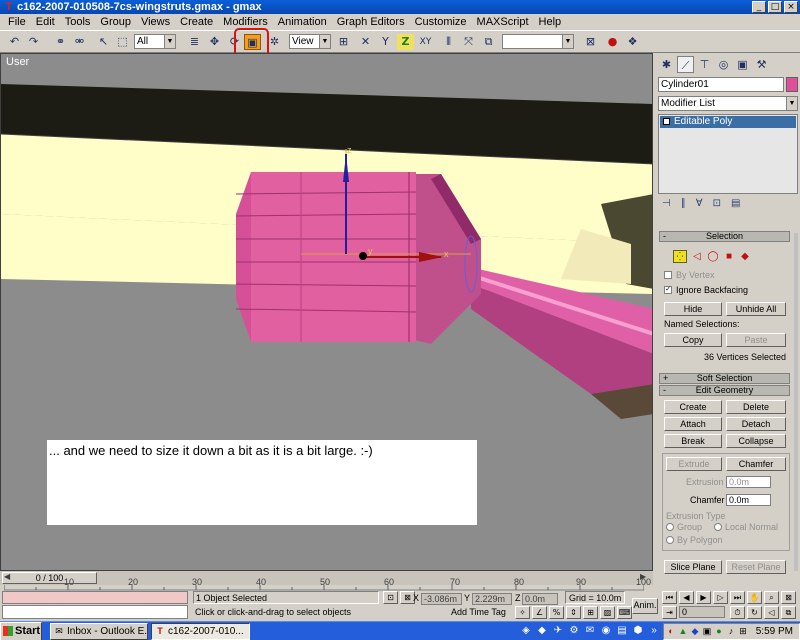 The height and width of the screenshot is (640, 800). What do you see at coordinates (724, 378) in the screenshot?
I see `soft-selection-rollout-header: + Soft Selection` at bounding box center [724, 378].